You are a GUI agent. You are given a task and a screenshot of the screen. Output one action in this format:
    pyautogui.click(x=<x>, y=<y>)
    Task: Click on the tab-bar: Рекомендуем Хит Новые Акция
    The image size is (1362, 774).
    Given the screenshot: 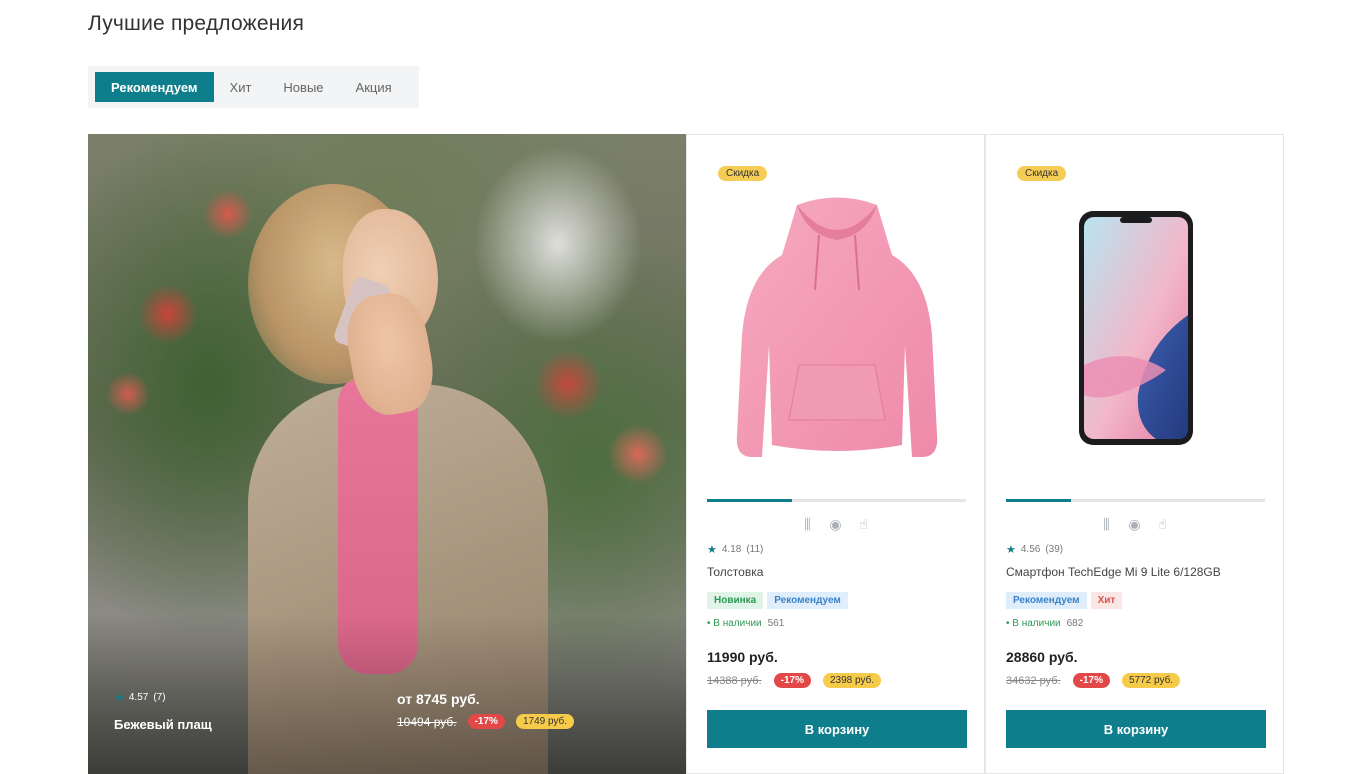 What is the action you would take?
    pyautogui.click(x=253, y=87)
    